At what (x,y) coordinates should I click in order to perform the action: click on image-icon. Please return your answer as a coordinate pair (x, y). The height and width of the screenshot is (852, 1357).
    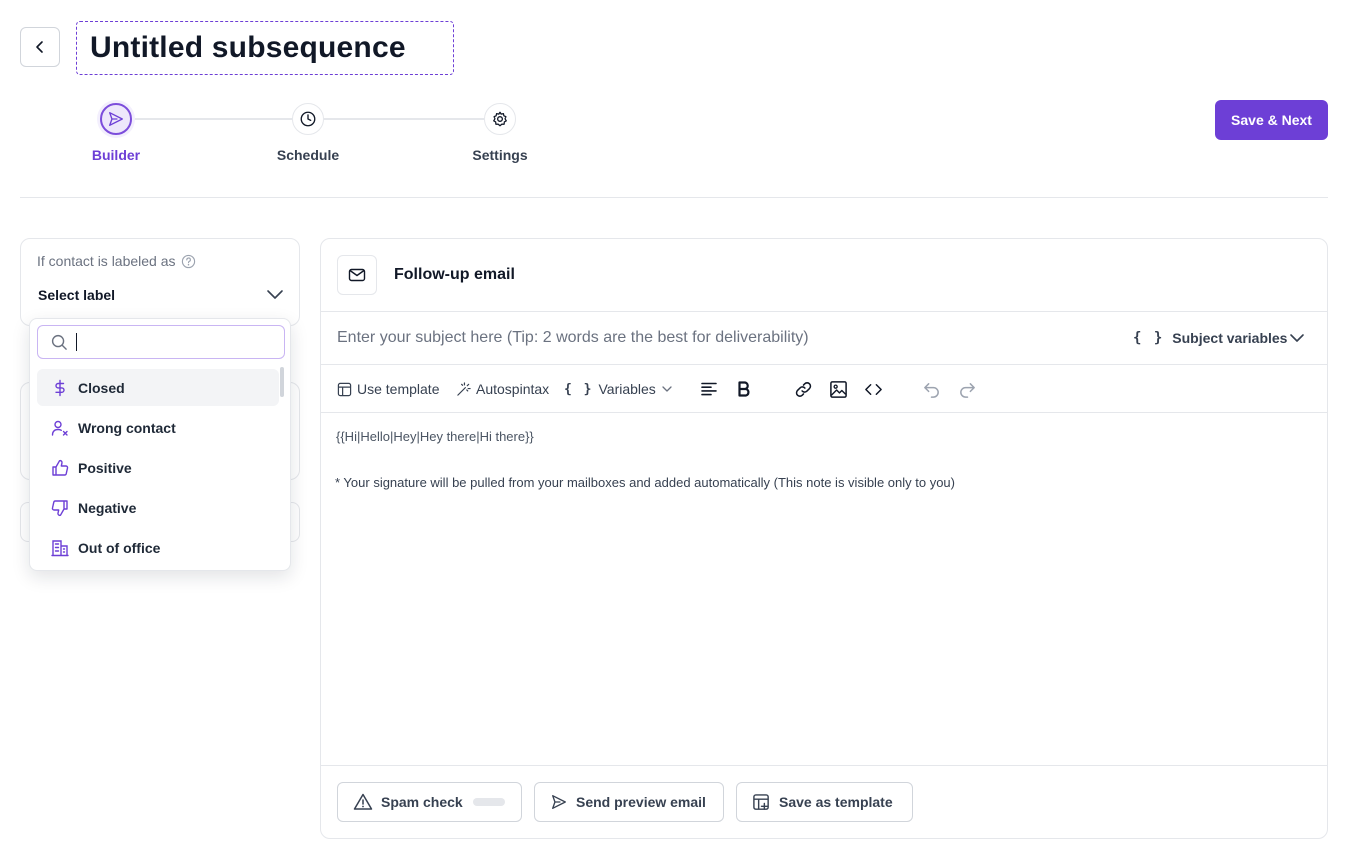
    Looking at the image, I should click on (838, 389).